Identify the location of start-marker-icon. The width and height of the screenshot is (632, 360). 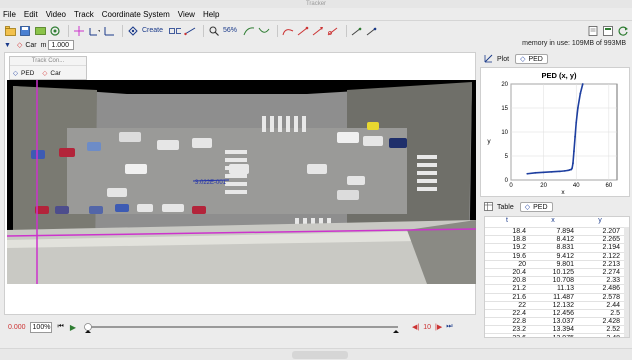
(88, 331).